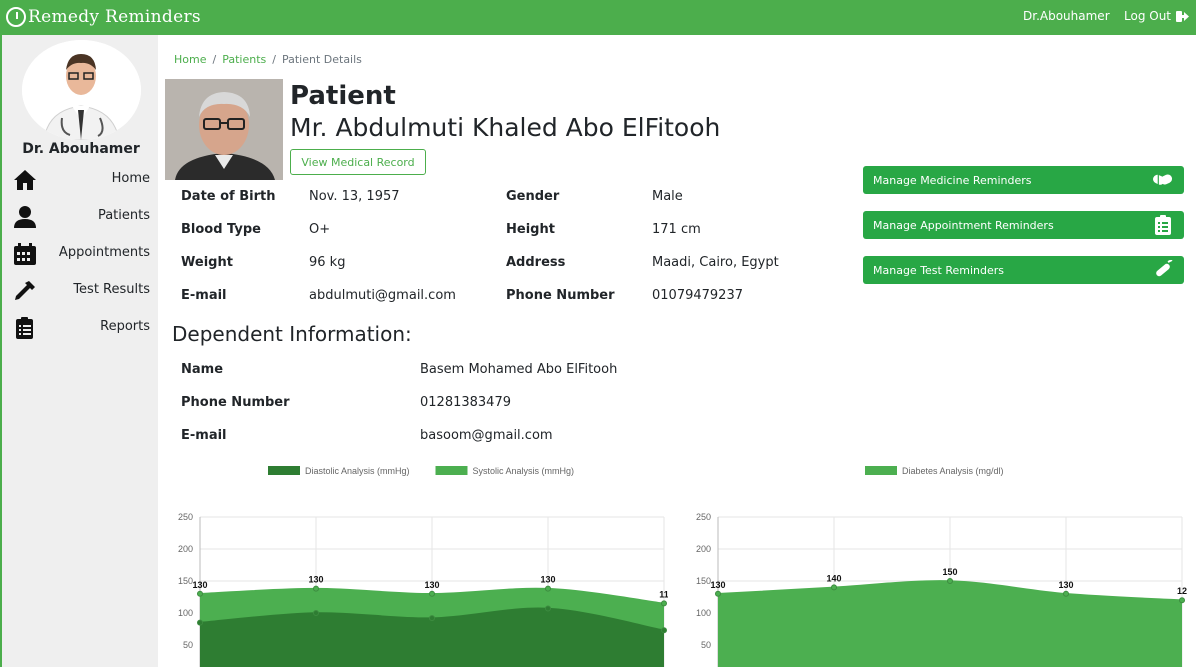 Image resolution: width=1196 pixels, height=667 pixels. What do you see at coordinates (268, 59) in the screenshot?
I see `breadcrumb: Home / Patients / Patient Details` at bounding box center [268, 59].